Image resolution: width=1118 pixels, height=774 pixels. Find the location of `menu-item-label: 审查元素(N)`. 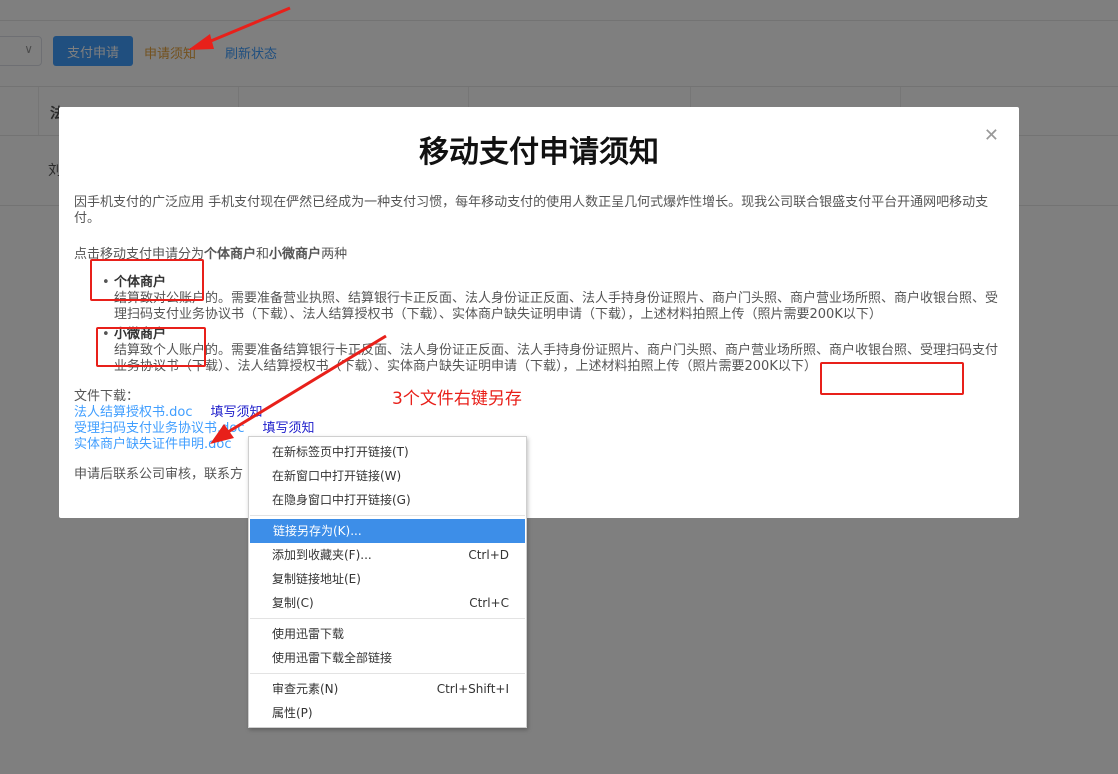

menu-item-label: 审查元素(N) is located at coordinates (305, 689).